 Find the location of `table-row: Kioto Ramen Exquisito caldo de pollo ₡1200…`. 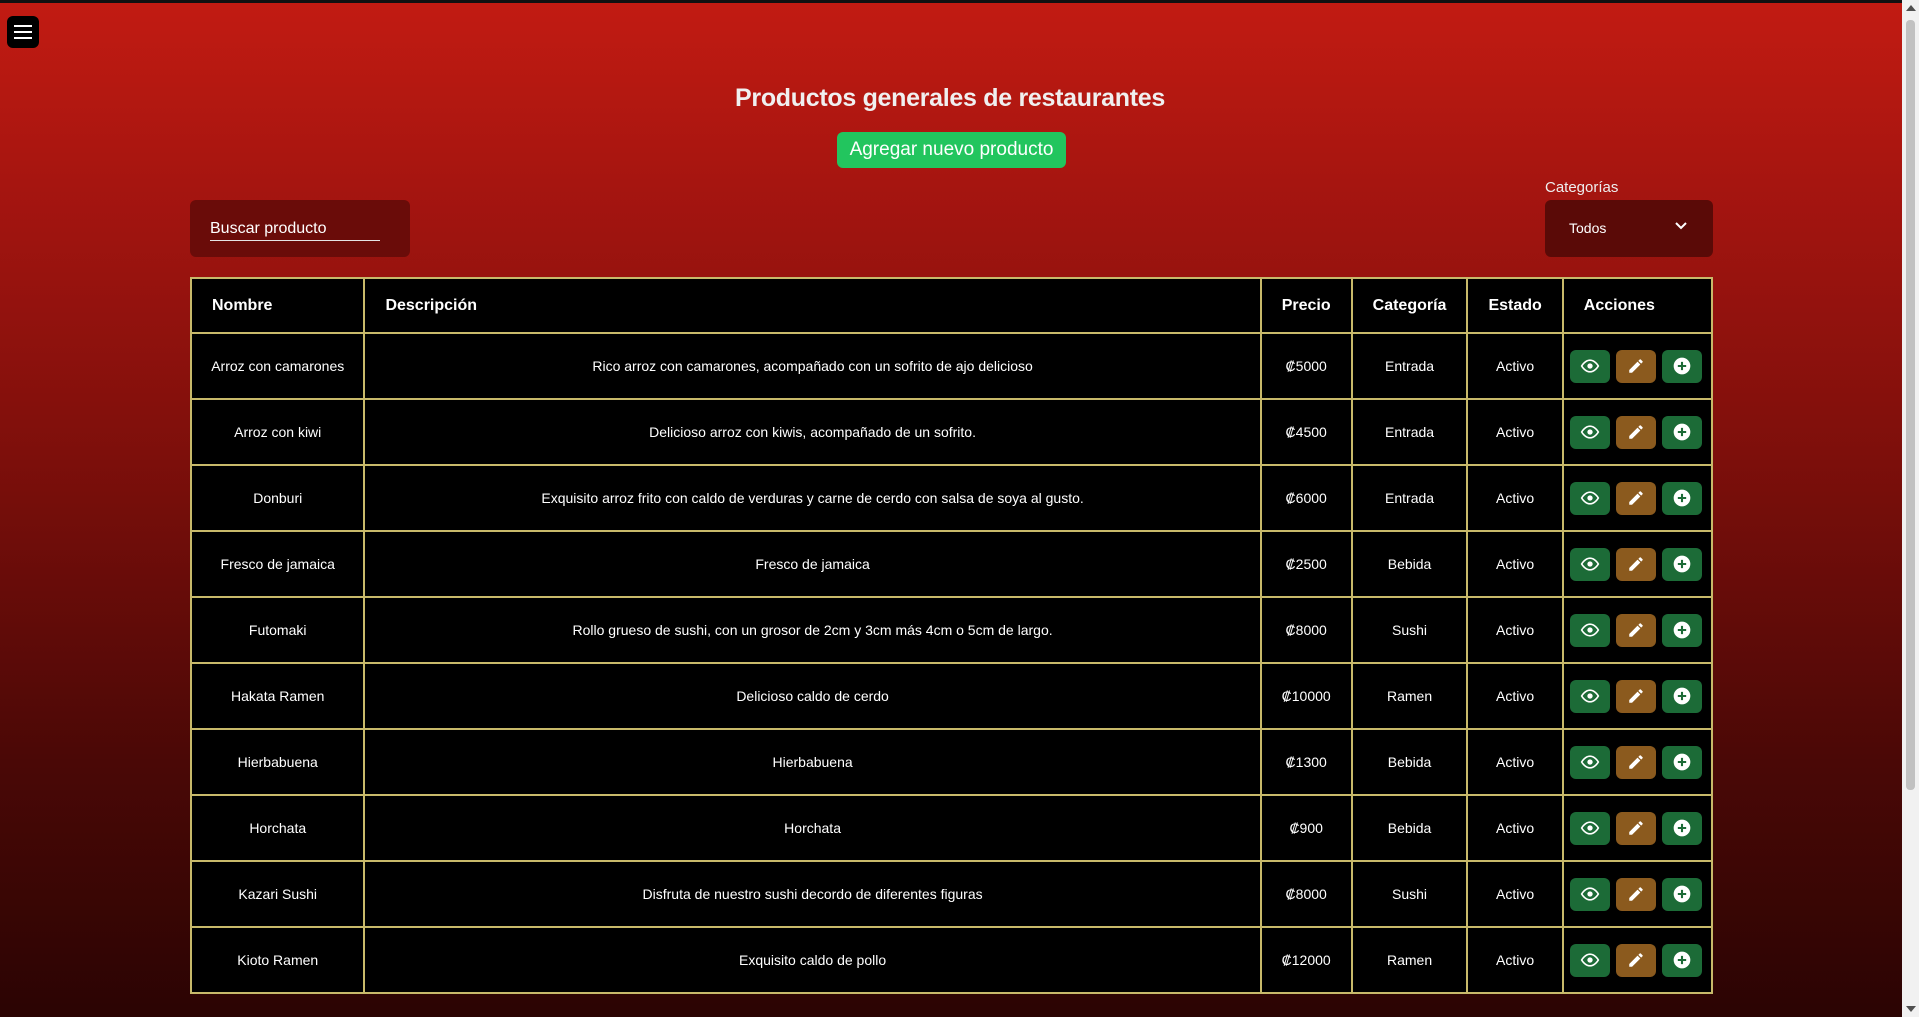

table-row: Kioto Ramen Exquisito caldo de pollo ₡1200… is located at coordinates (951, 960).